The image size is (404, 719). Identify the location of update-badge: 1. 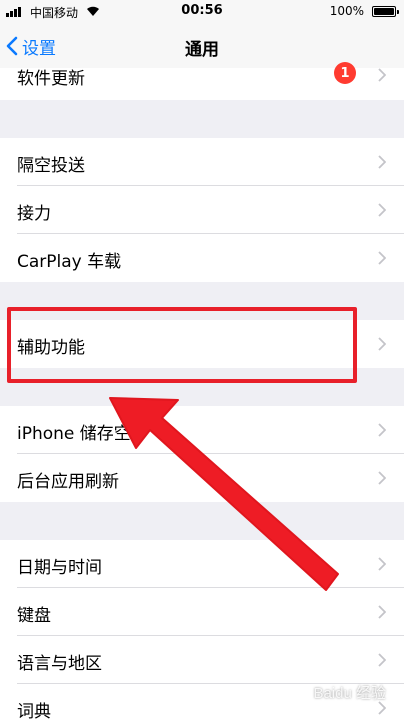
(345, 73).